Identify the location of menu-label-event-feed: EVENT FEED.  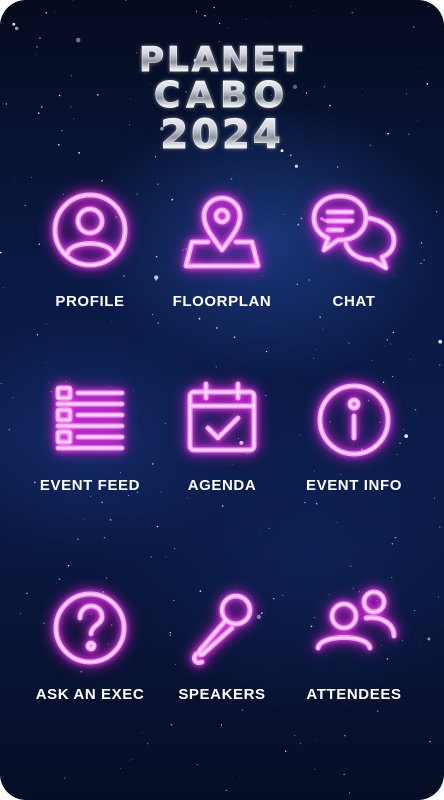
(90, 485).